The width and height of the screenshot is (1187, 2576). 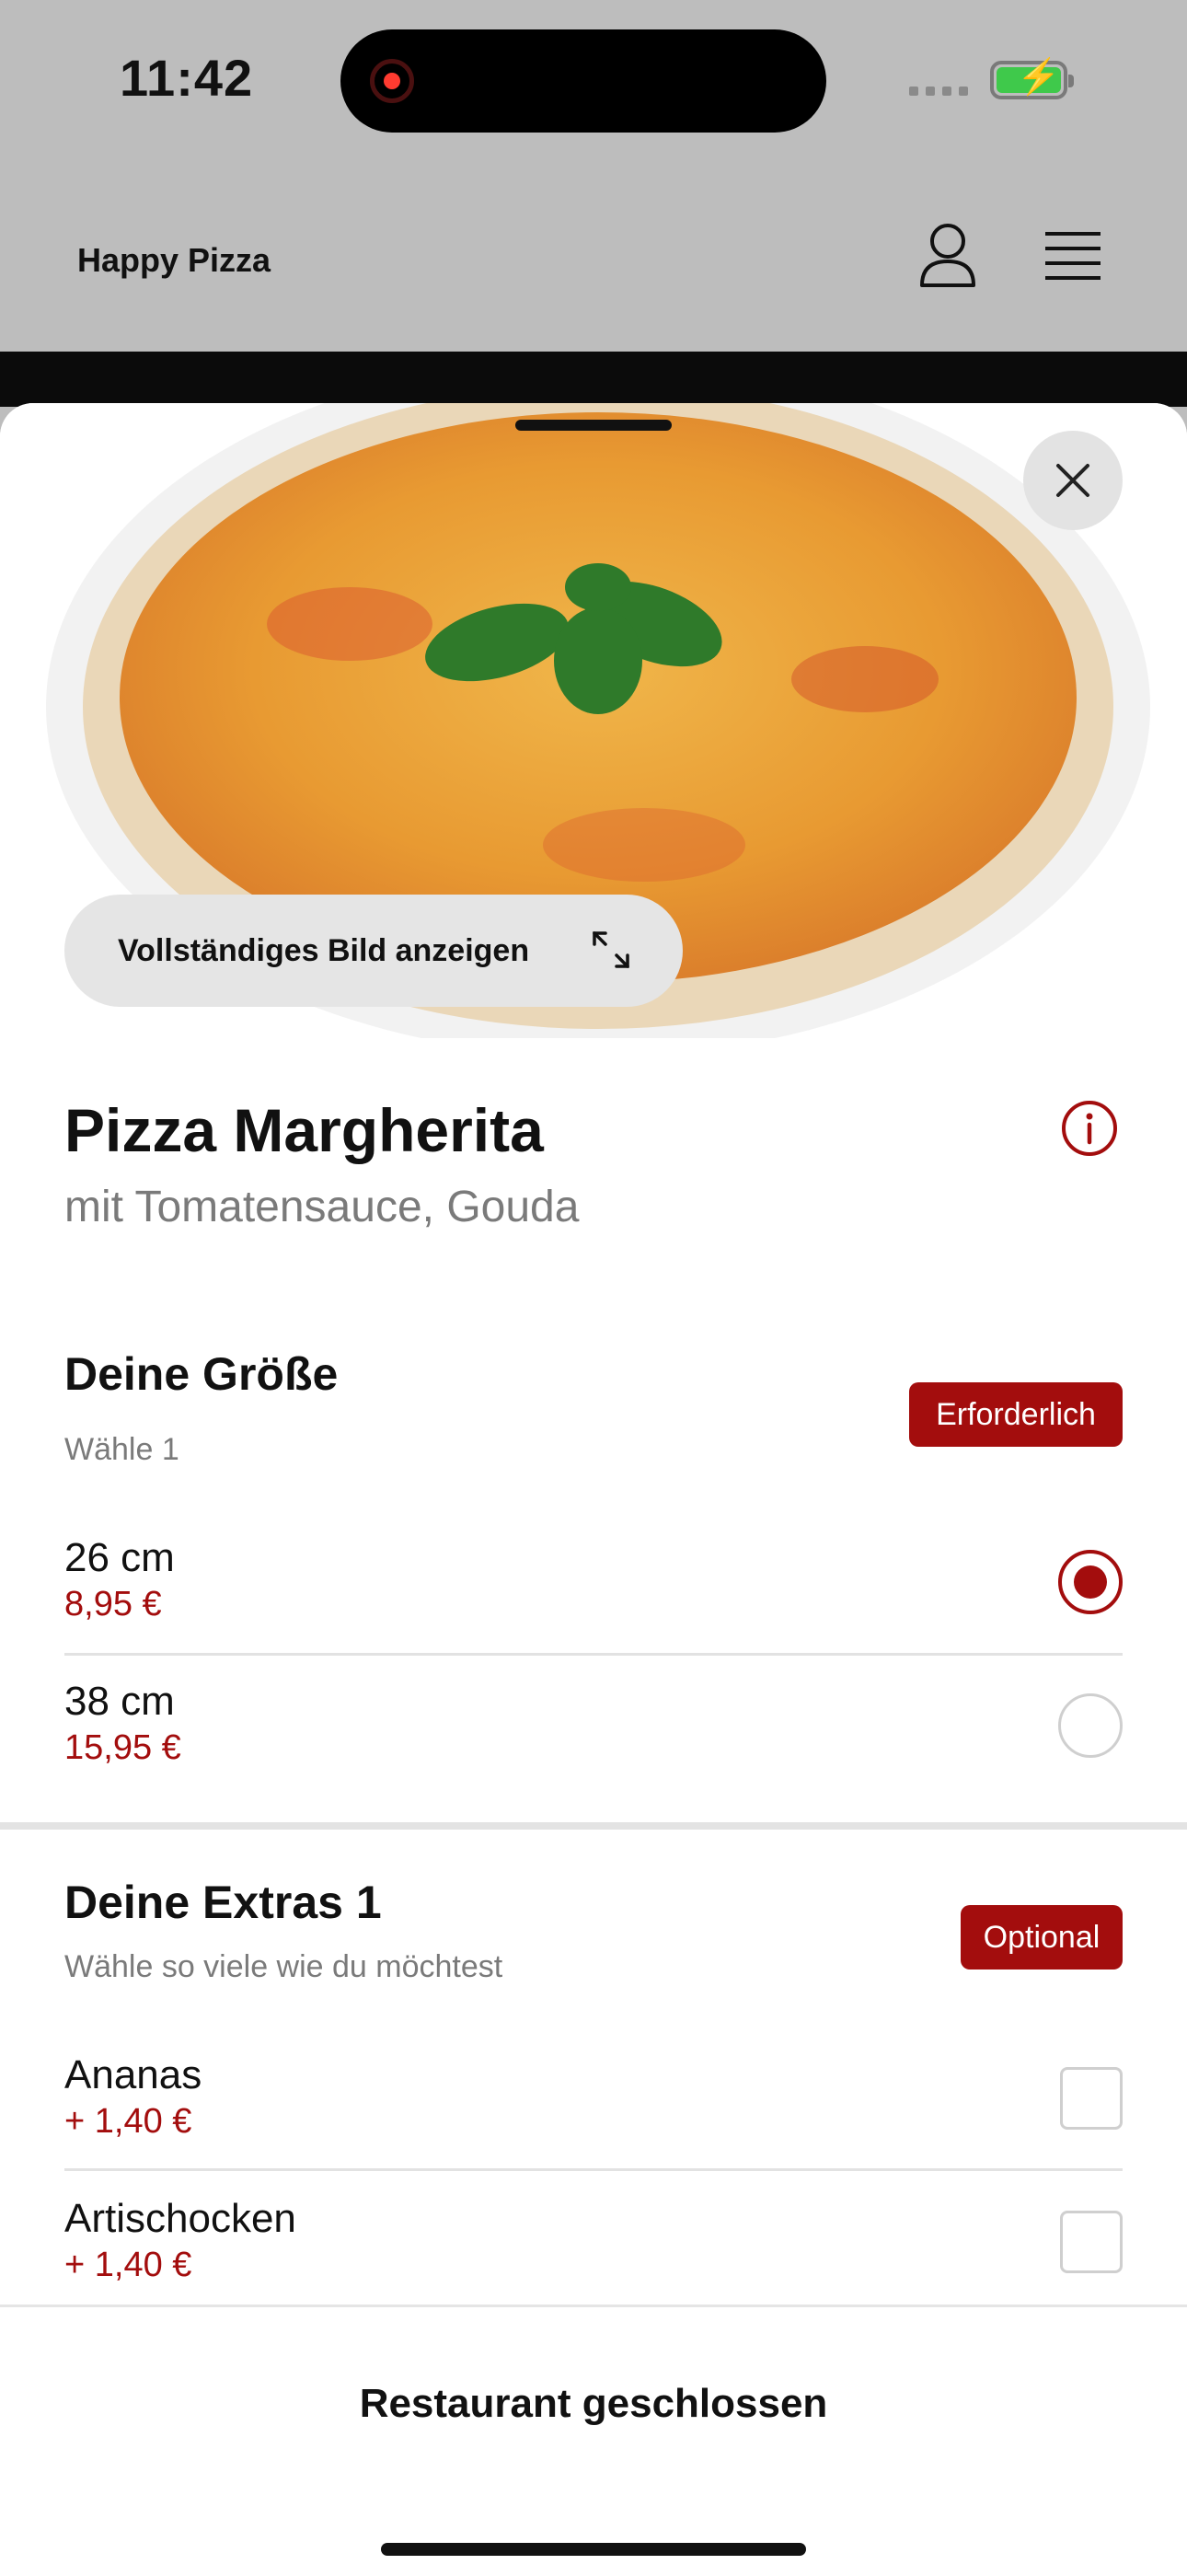 What do you see at coordinates (174, 260) in the screenshot?
I see `brand-name: Happy Pizza` at bounding box center [174, 260].